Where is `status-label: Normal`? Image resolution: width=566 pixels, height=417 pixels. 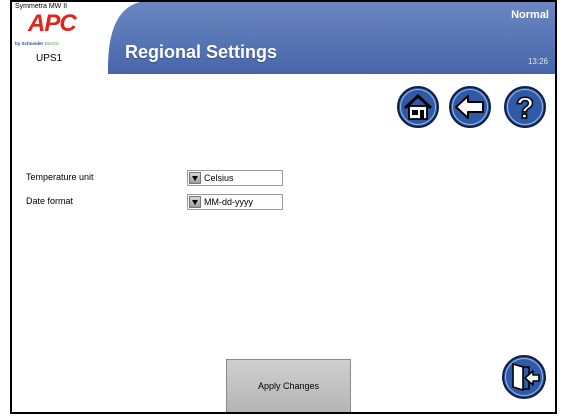
status-label: Normal is located at coordinates (530, 15).